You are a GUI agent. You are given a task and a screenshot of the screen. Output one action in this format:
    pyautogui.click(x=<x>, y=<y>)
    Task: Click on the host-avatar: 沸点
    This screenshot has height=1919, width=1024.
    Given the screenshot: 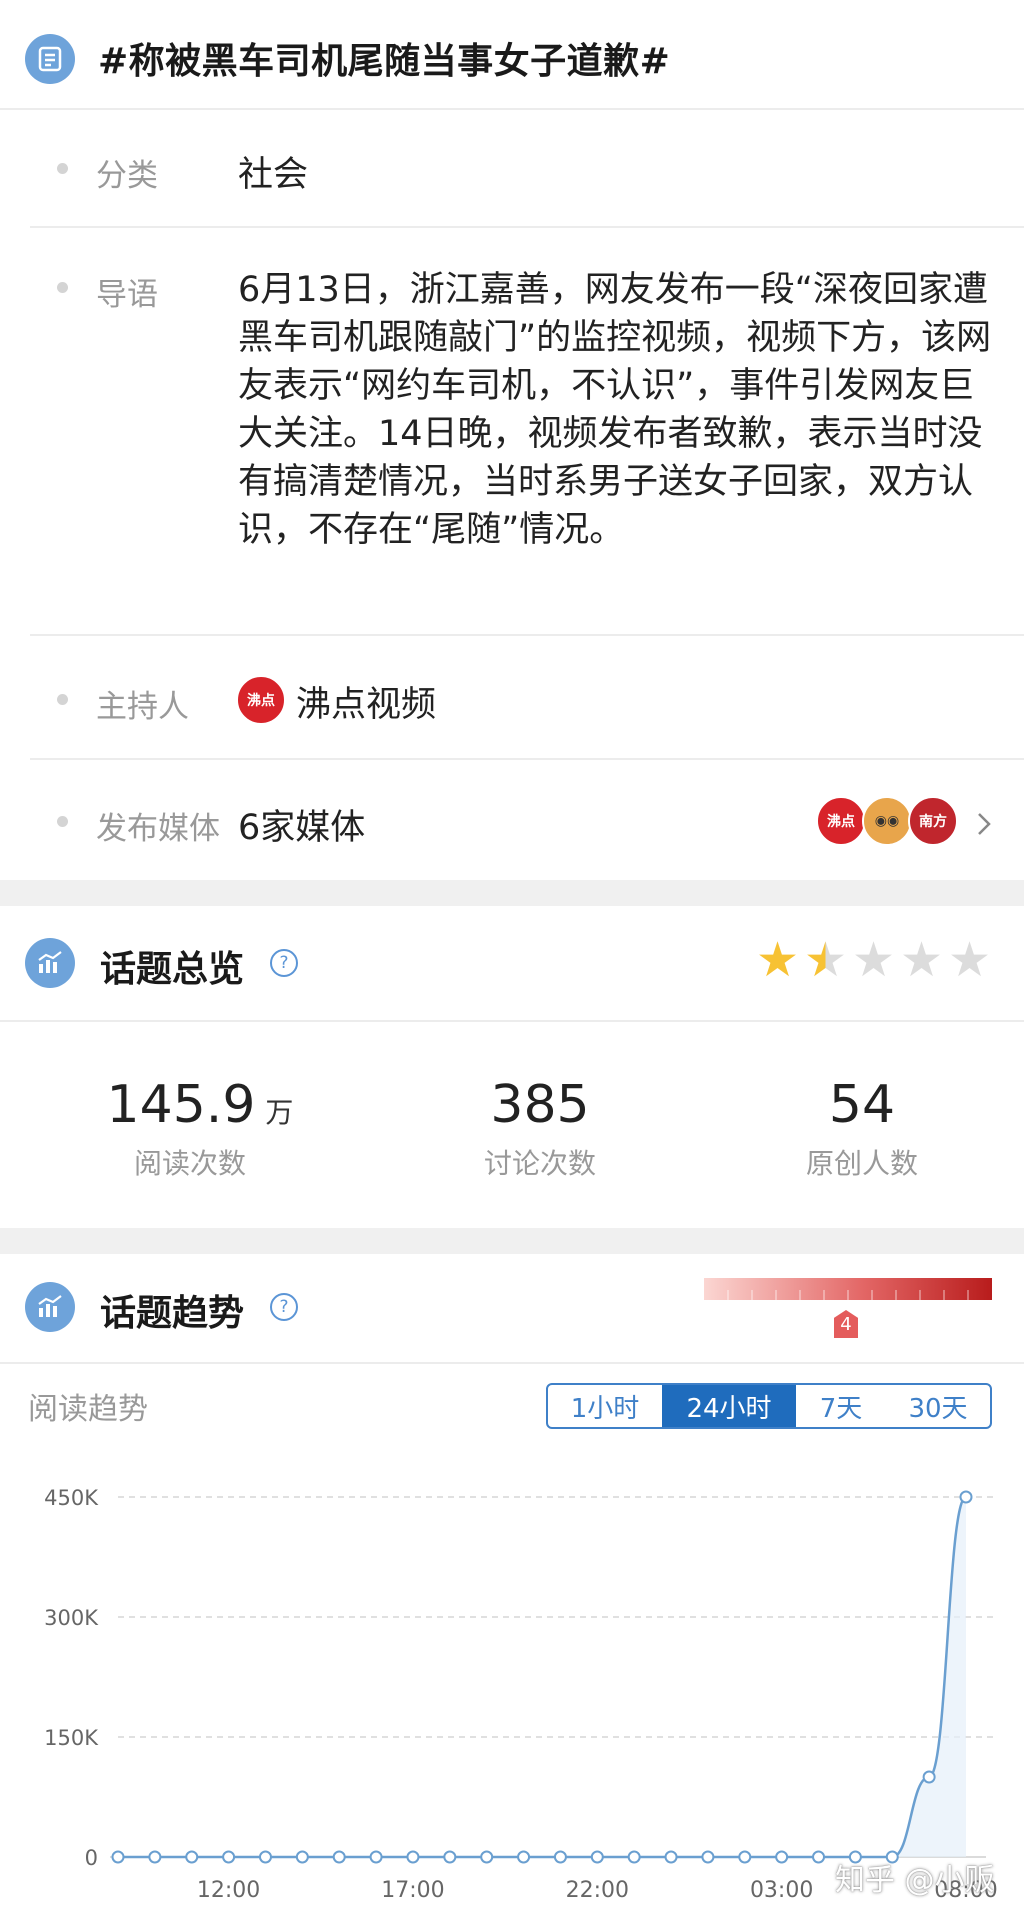 What is the action you would take?
    pyautogui.click(x=261, y=700)
    